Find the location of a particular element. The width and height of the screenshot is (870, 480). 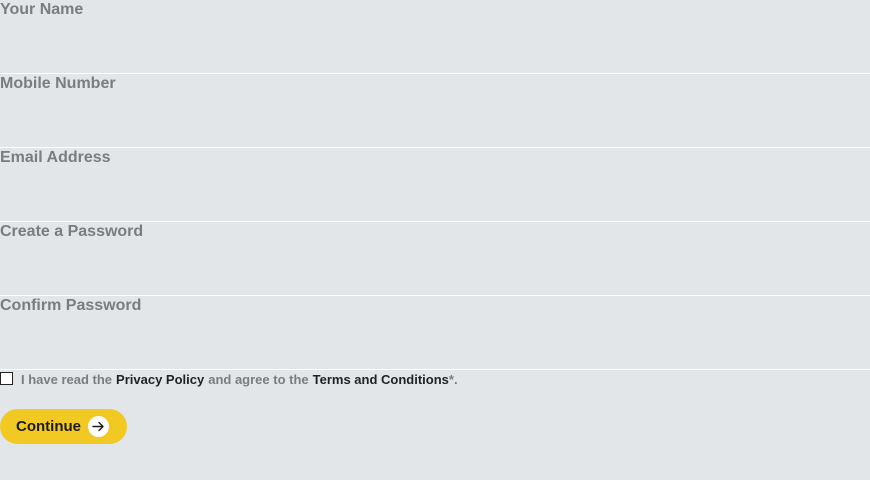

email-label: Email Address is located at coordinates (55, 157).